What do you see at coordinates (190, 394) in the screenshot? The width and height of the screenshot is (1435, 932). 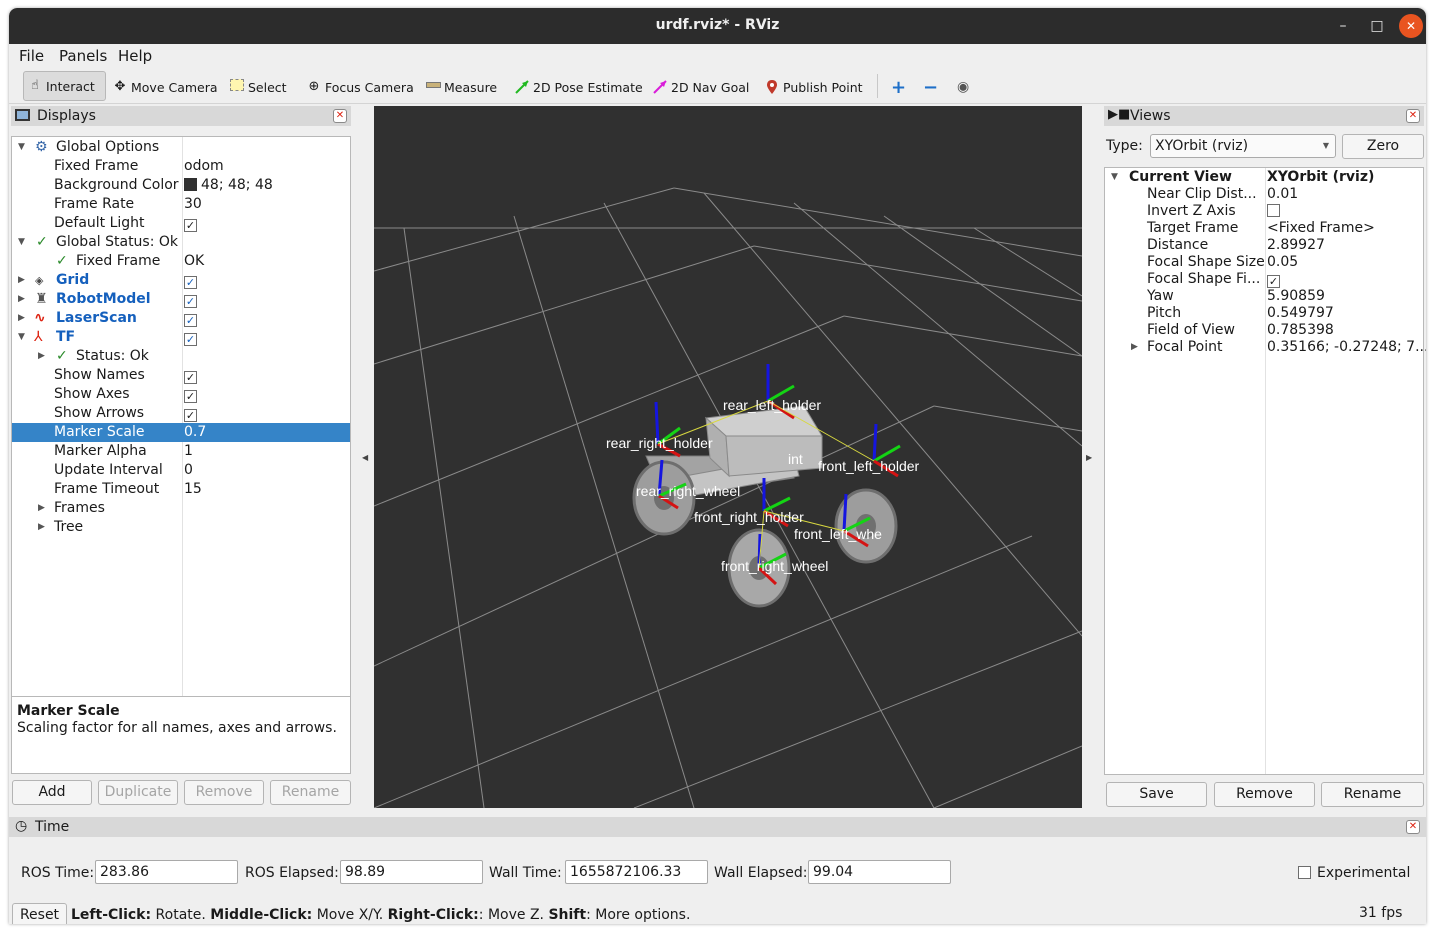 I see `show-axes-checkbox: ✓` at bounding box center [190, 394].